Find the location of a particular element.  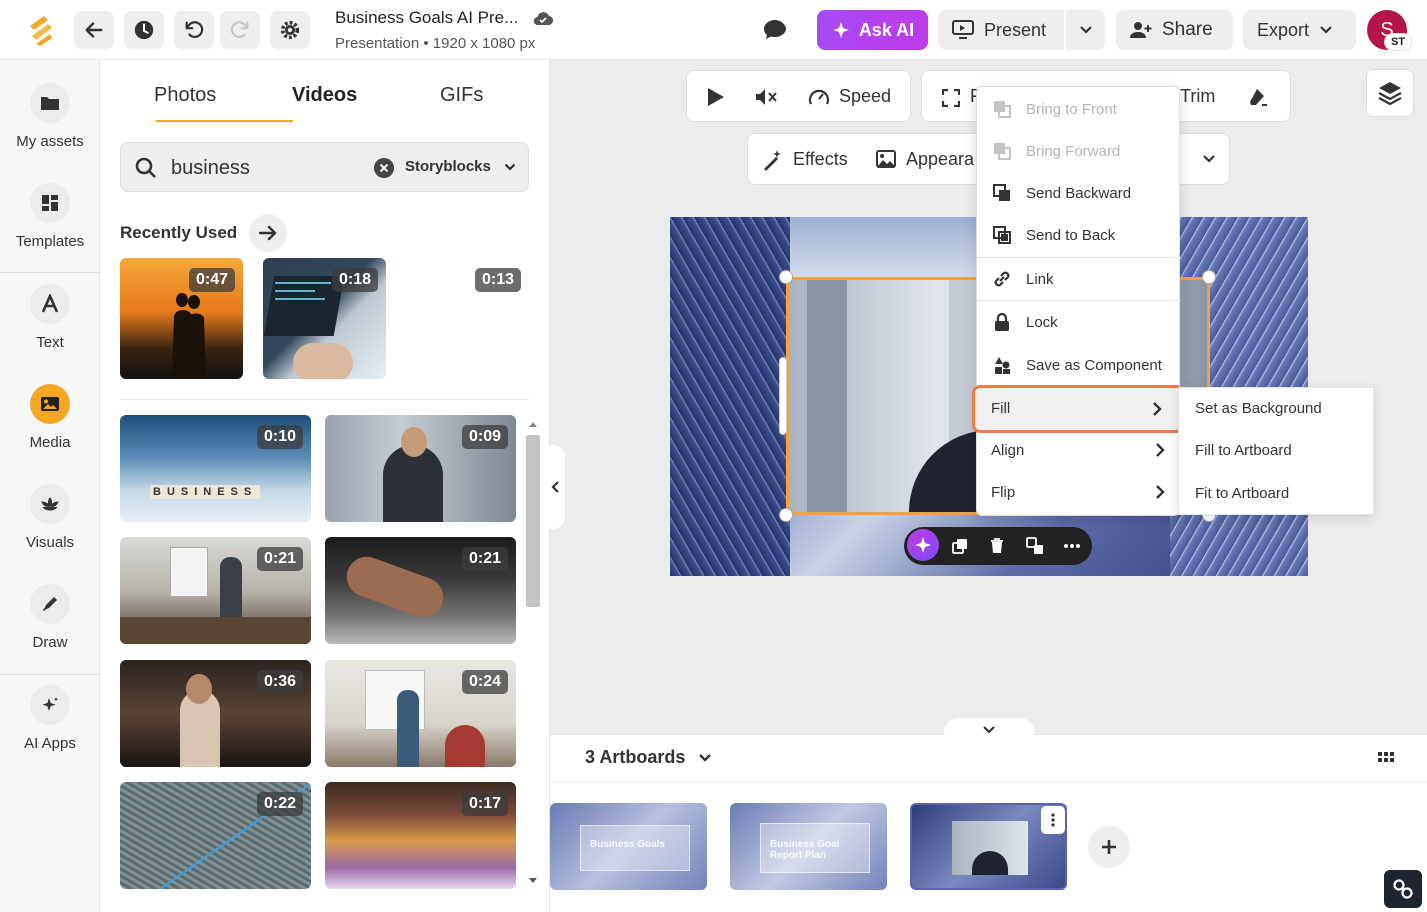

menu-item-save-as-component: Save as Component is located at coordinates (1079, 365).